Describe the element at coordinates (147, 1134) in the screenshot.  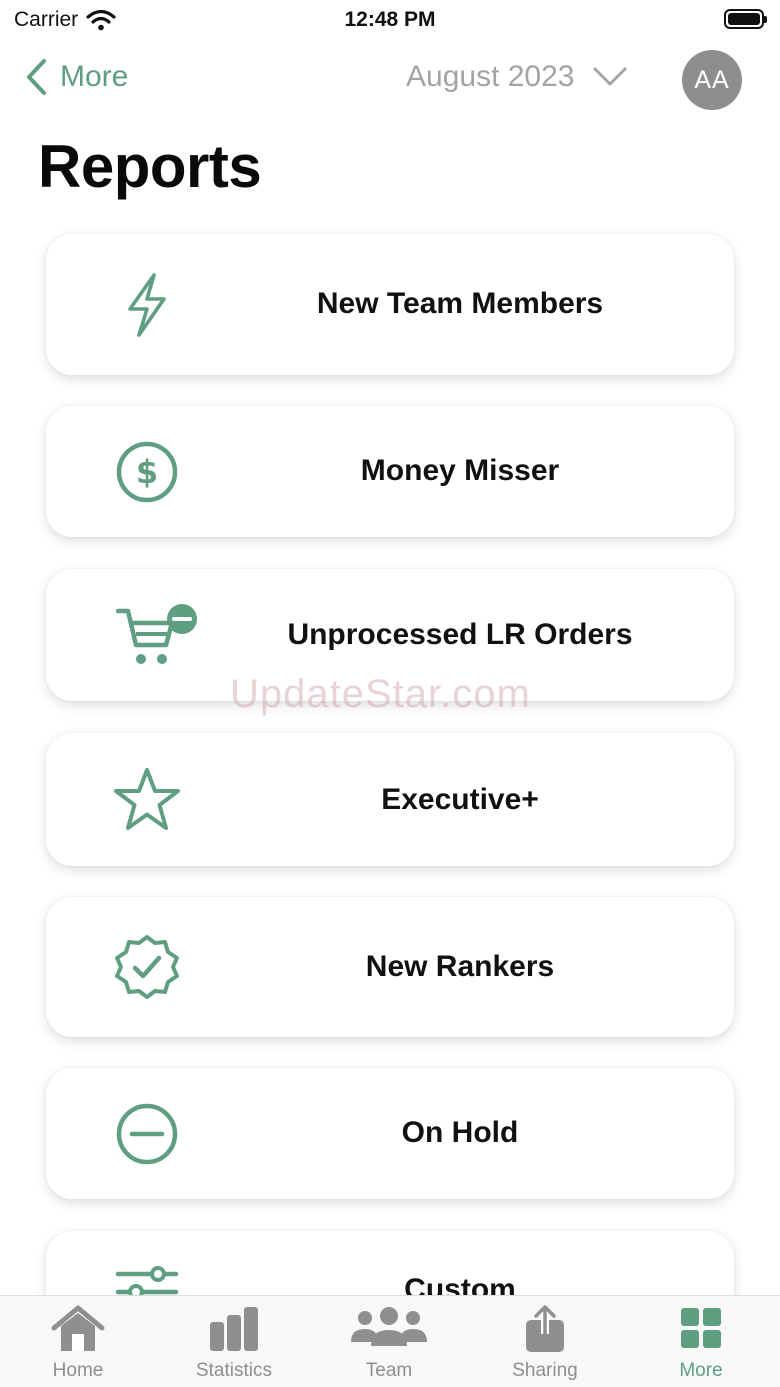
I see `minus-circle-icon` at that location.